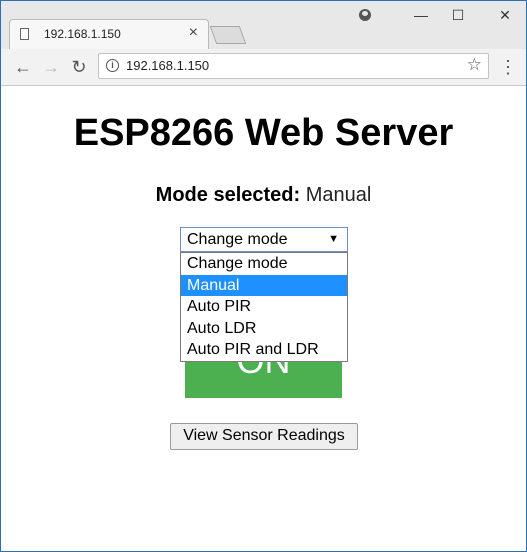 Image resolution: width=527 pixels, height=552 pixels. Describe the element at coordinates (167, 65) in the screenshot. I see `url-text: 192.168.1.150` at that location.